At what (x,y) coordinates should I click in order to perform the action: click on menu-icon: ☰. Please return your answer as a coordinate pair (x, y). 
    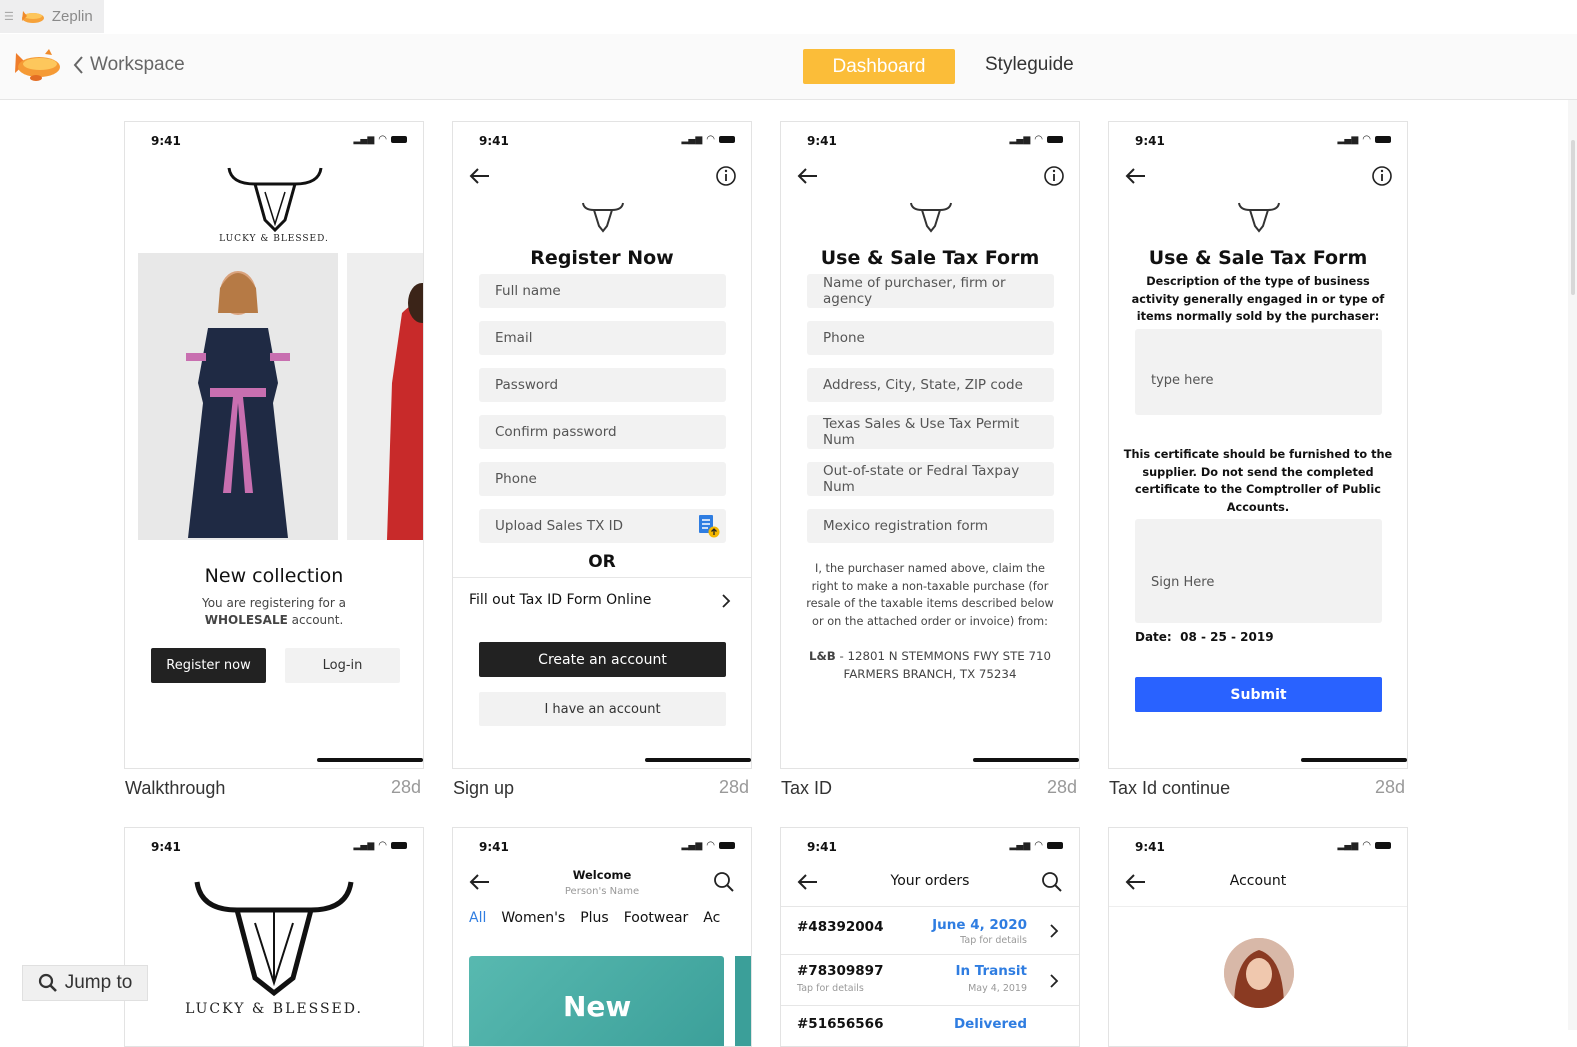
    Looking at the image, I should click on (9, 16).